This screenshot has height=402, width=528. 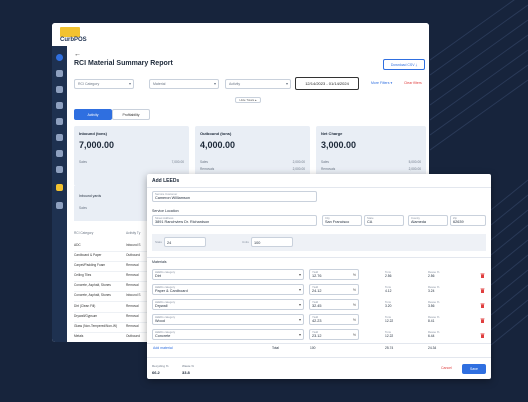 What do you see at coordinates (428, 220) in the screenshot?
I see `county-field: County Alameda` at bounding box center [428, 220].